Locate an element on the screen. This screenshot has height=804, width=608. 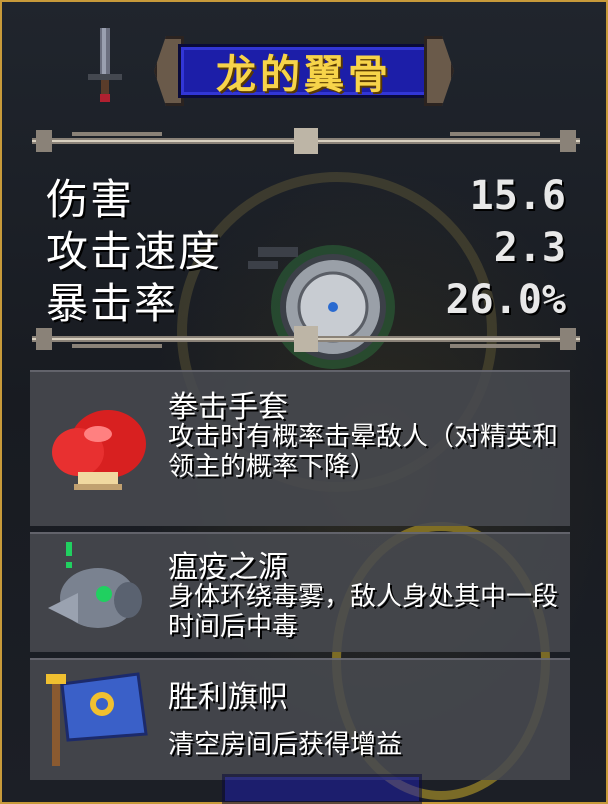
sword-icon is located at coordinates (105, 65).